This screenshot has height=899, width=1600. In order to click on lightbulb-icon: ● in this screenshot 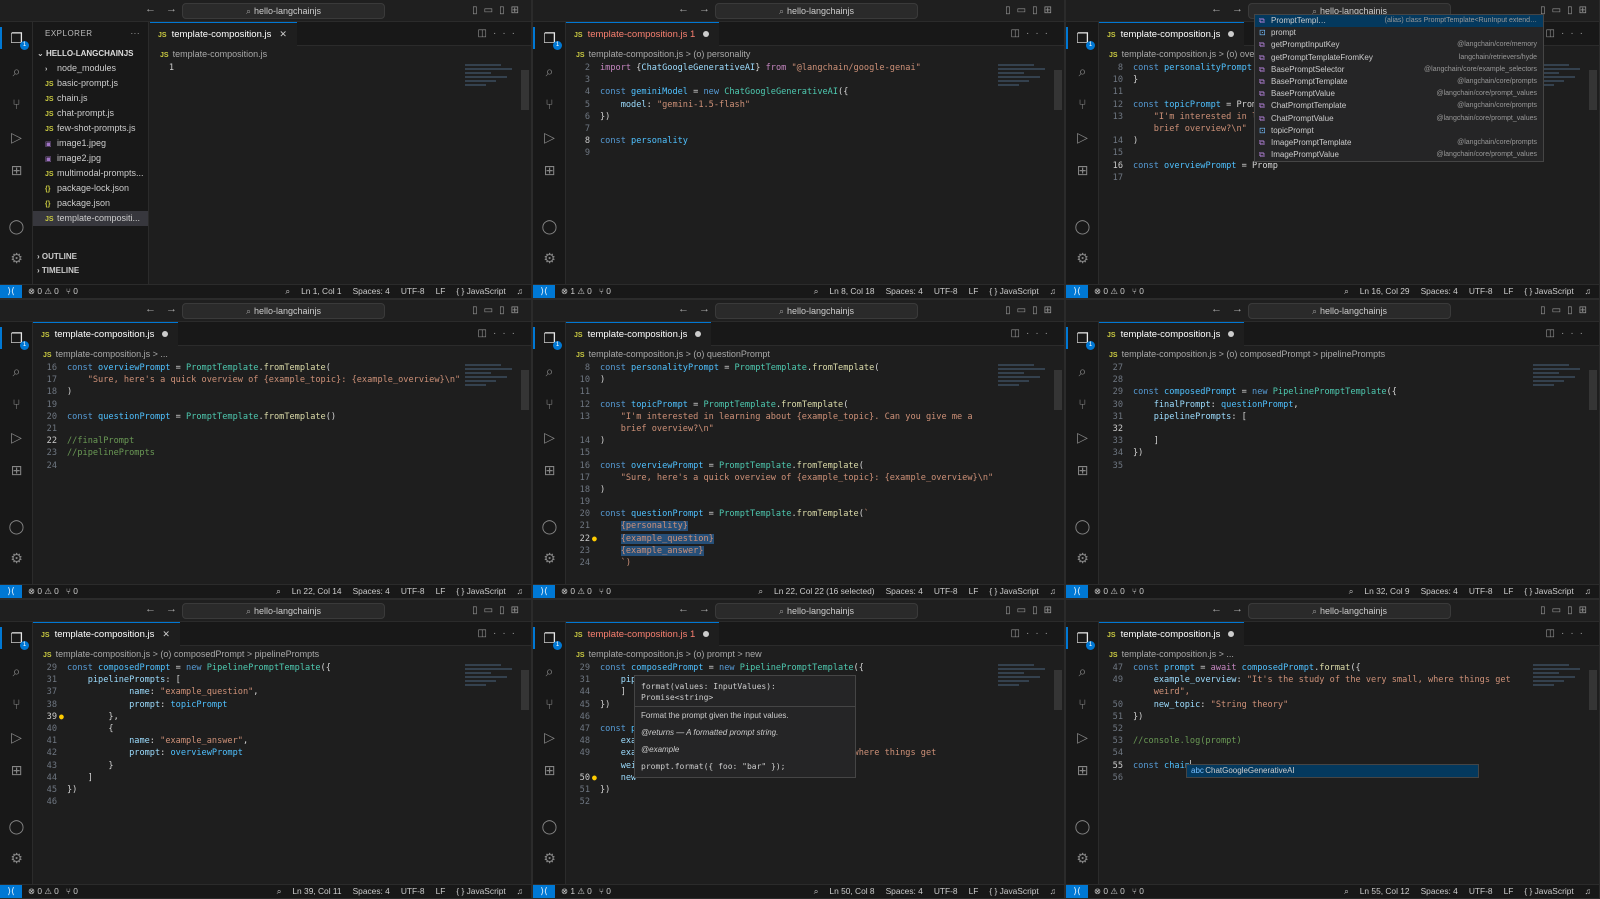, I will do `click(594, 778)`.